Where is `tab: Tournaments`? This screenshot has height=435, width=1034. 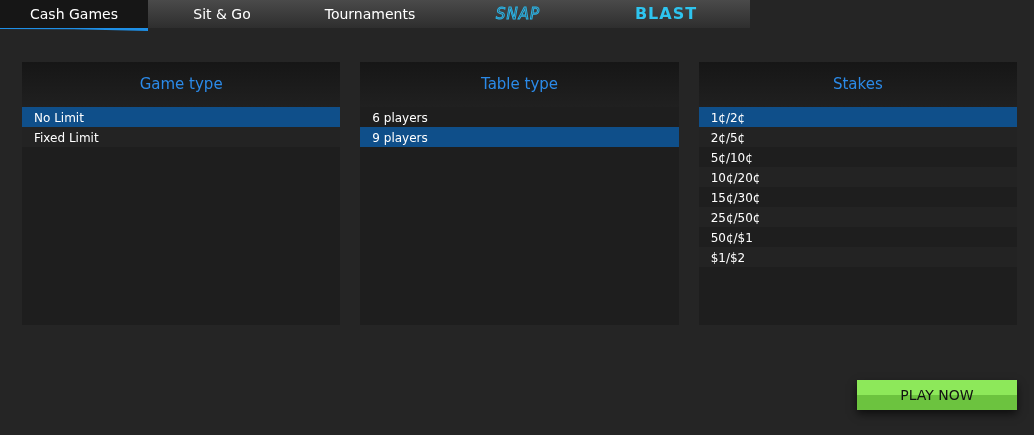
tab: Tournaments is located at coordinates (370, 14).